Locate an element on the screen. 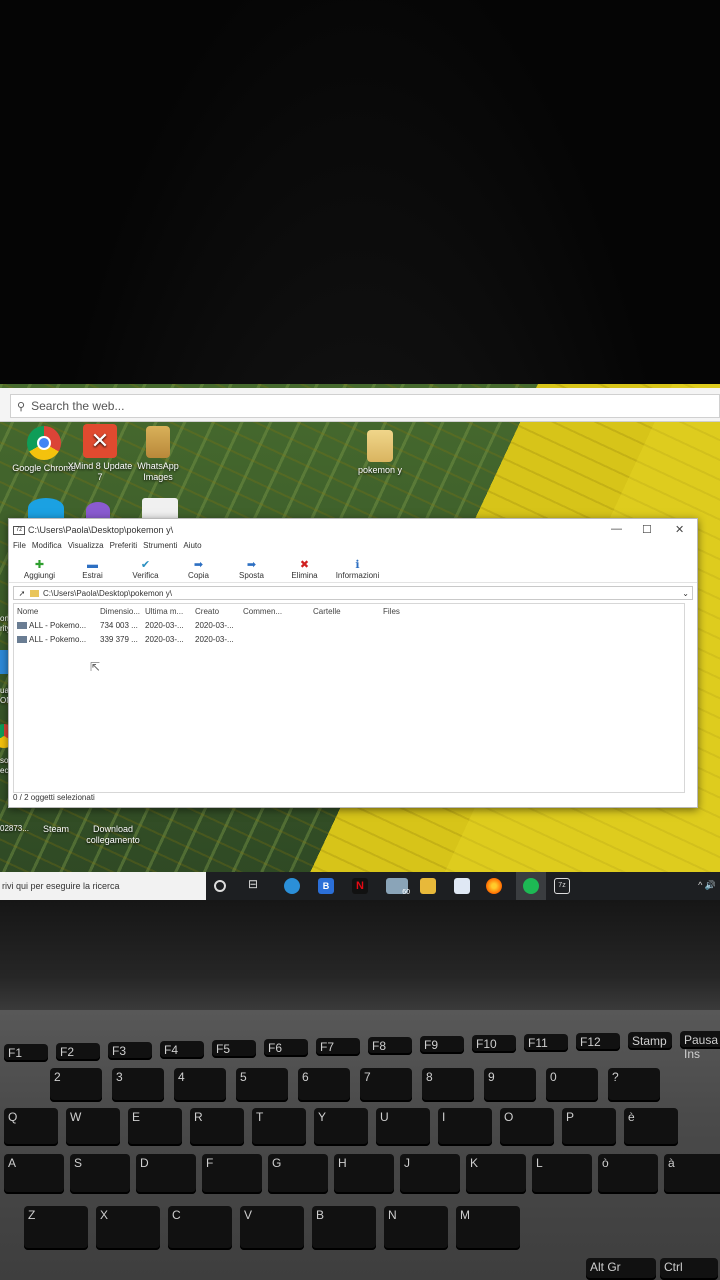 The width and height of the screenshot is (720, 1280). letter-key: U is located at coordinates (403, 1127).